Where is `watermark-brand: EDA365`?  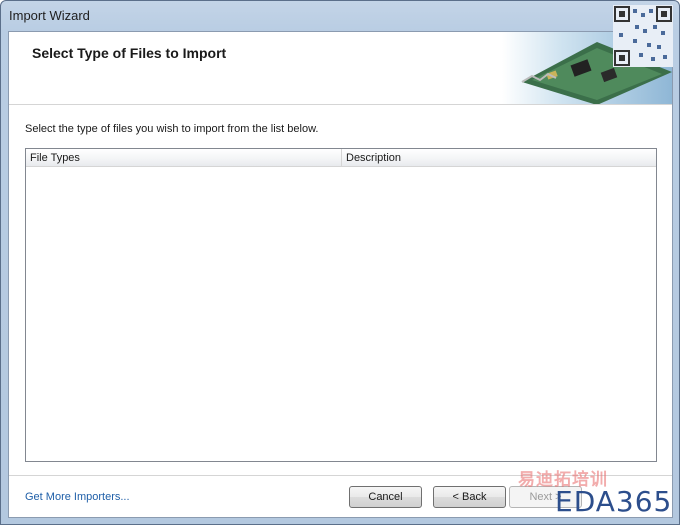 watermark-brand: EDA365 is located at coordinates (614, 501).